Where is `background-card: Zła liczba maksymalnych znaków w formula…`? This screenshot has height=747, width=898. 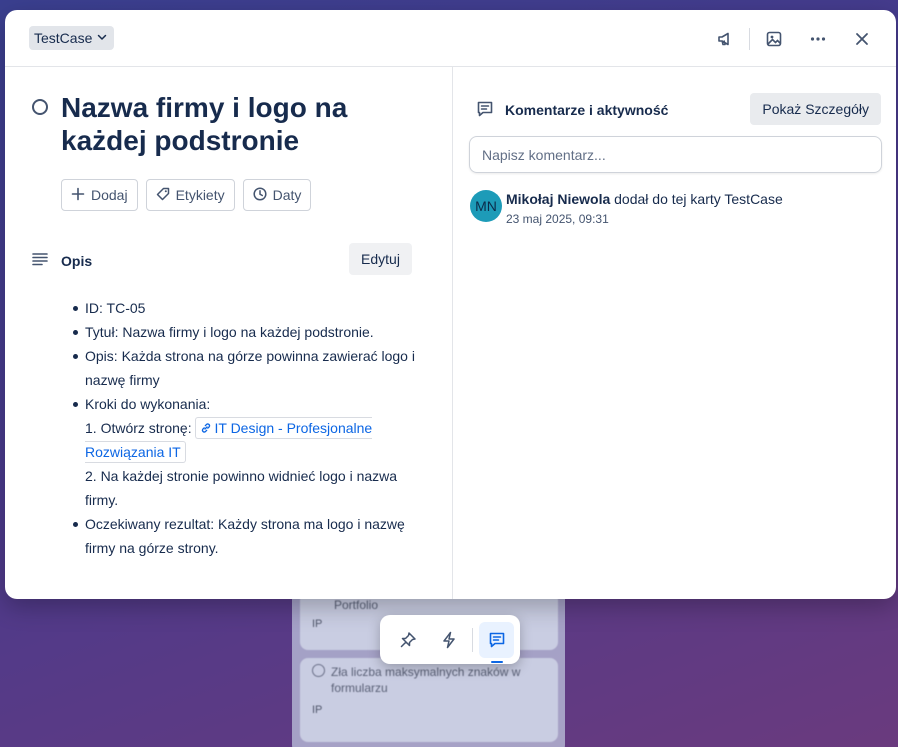 background-card: Zła liczba maksymalnych znaków w formula… is located at coordinates (429, 700).